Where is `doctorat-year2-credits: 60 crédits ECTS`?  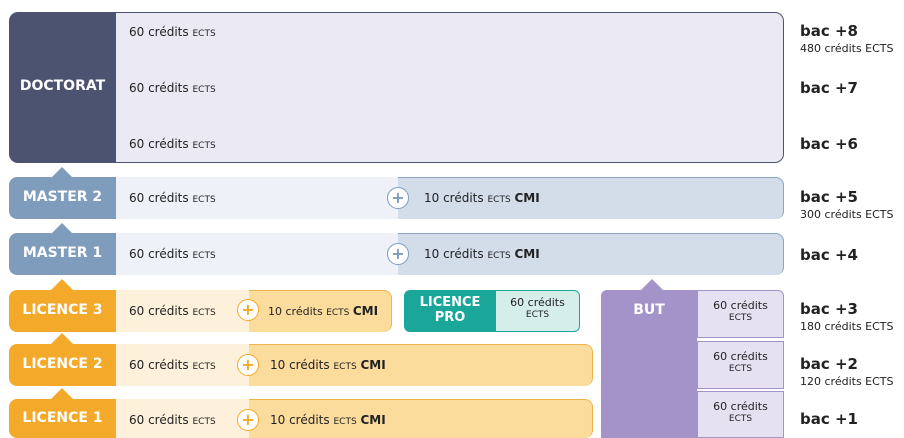 doctorat-year2-credits: 60 crédits ECTS is located at coordinates (172, 88).